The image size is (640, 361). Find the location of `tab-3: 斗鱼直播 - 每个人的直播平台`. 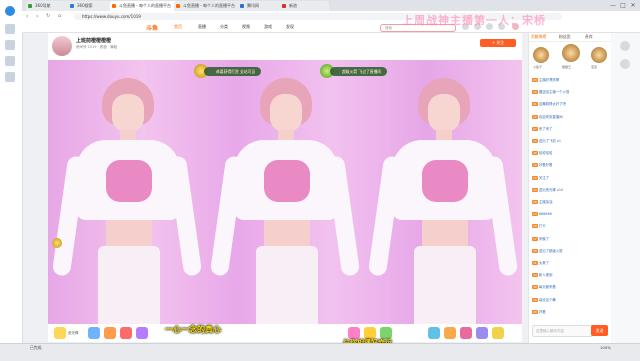

tab-3: 斗鱼直播 - 每个人的直播平台 is located at coordinates (145, 6).